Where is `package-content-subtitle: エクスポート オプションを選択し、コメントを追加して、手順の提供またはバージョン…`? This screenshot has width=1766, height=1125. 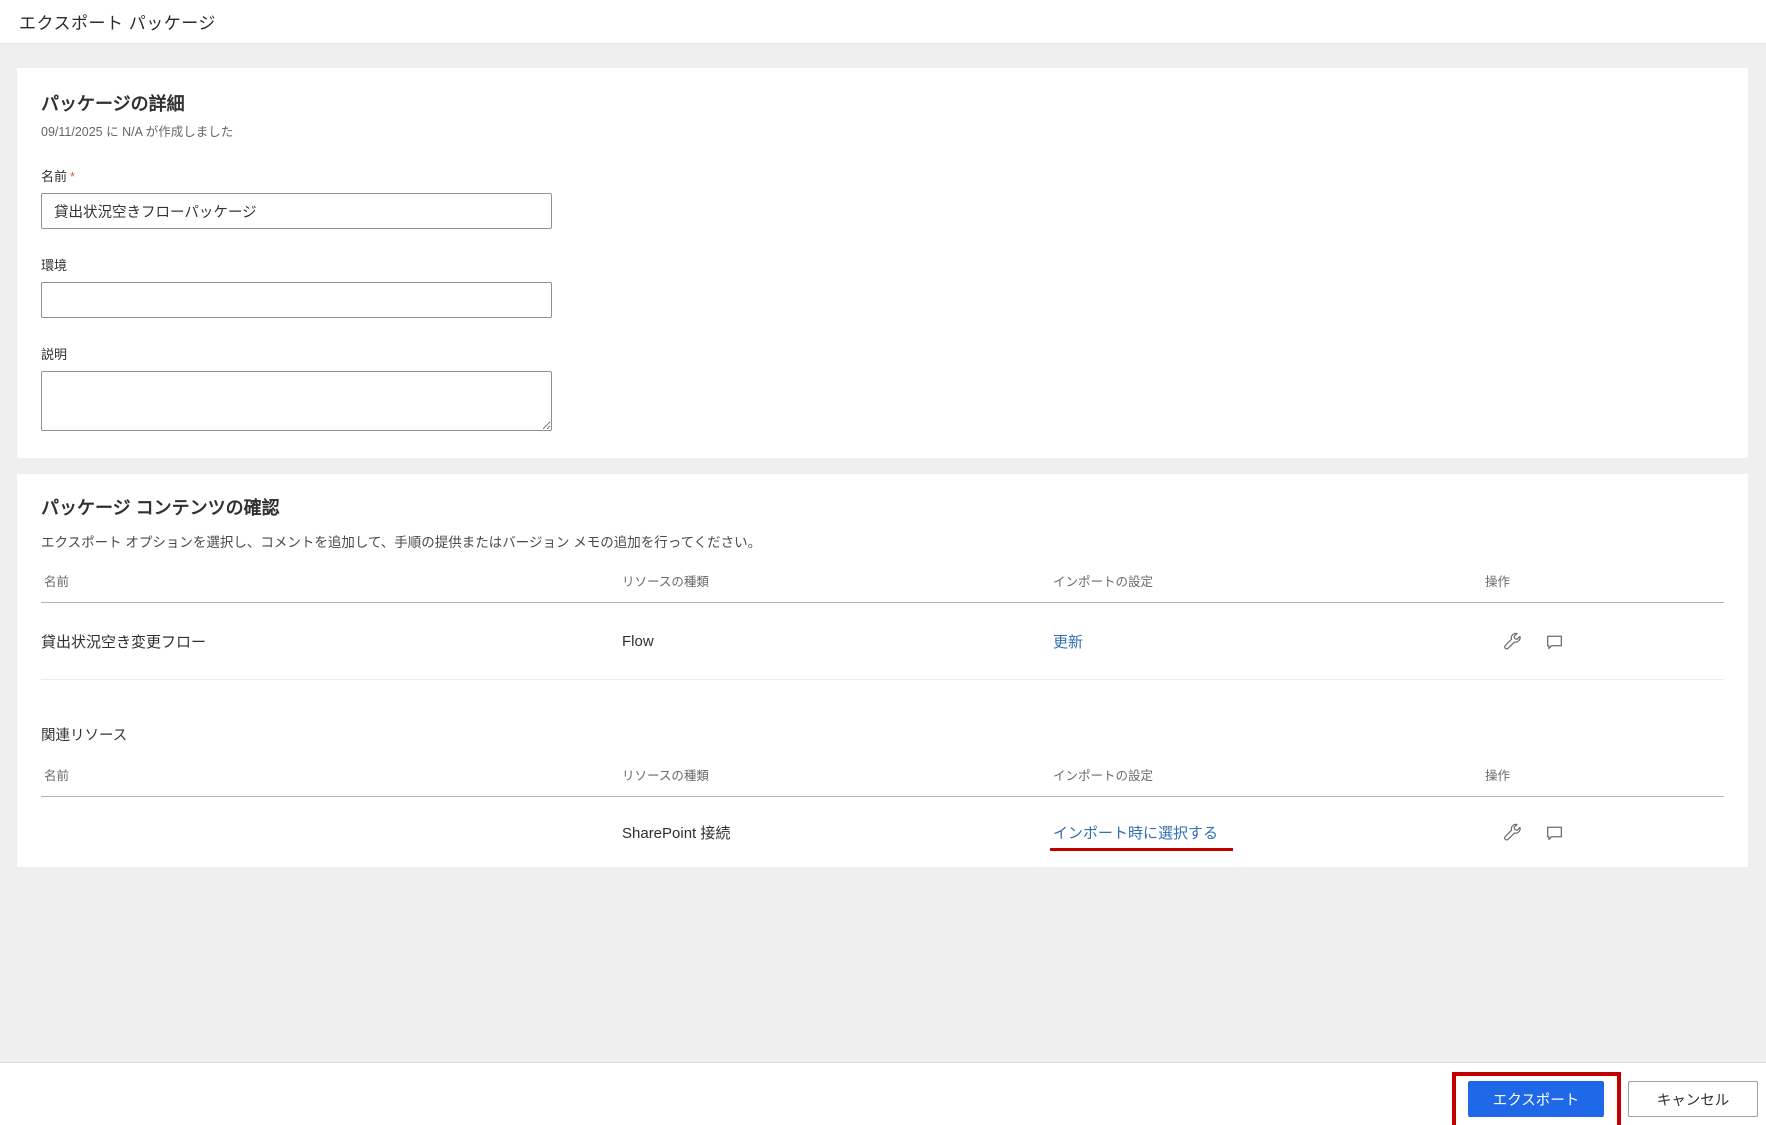 package-content-subtitle: エクスポート オプションを選択し、コメントを追加して、手順の提供またはバージョン… is located at coordinates (401, 542).